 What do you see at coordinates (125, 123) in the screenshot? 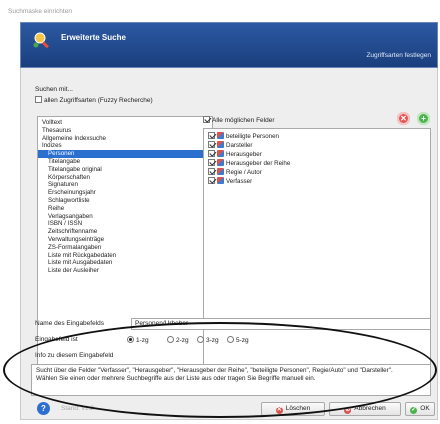
I see `list-item: Volltext` at bounding box center [125, 123].